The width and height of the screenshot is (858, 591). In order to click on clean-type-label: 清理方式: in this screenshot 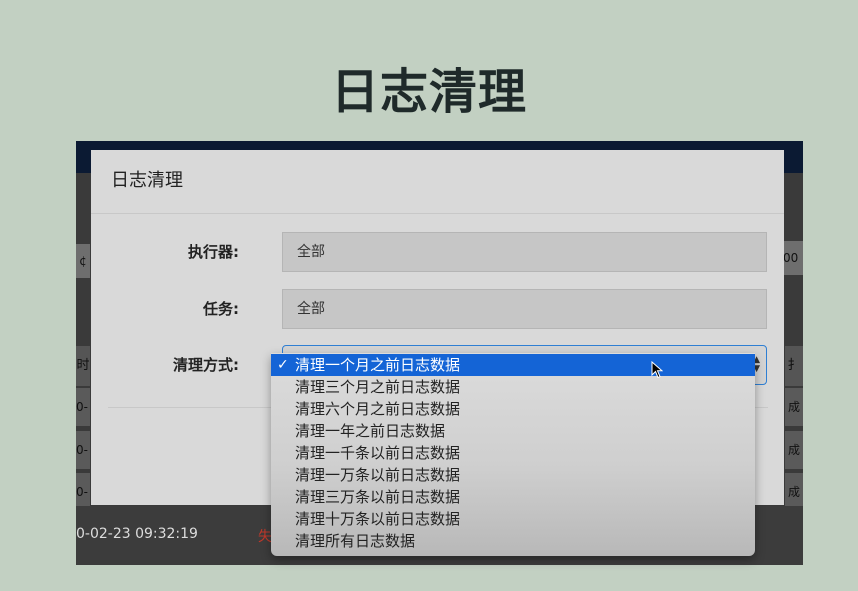, I will do `click(206, 365)`.